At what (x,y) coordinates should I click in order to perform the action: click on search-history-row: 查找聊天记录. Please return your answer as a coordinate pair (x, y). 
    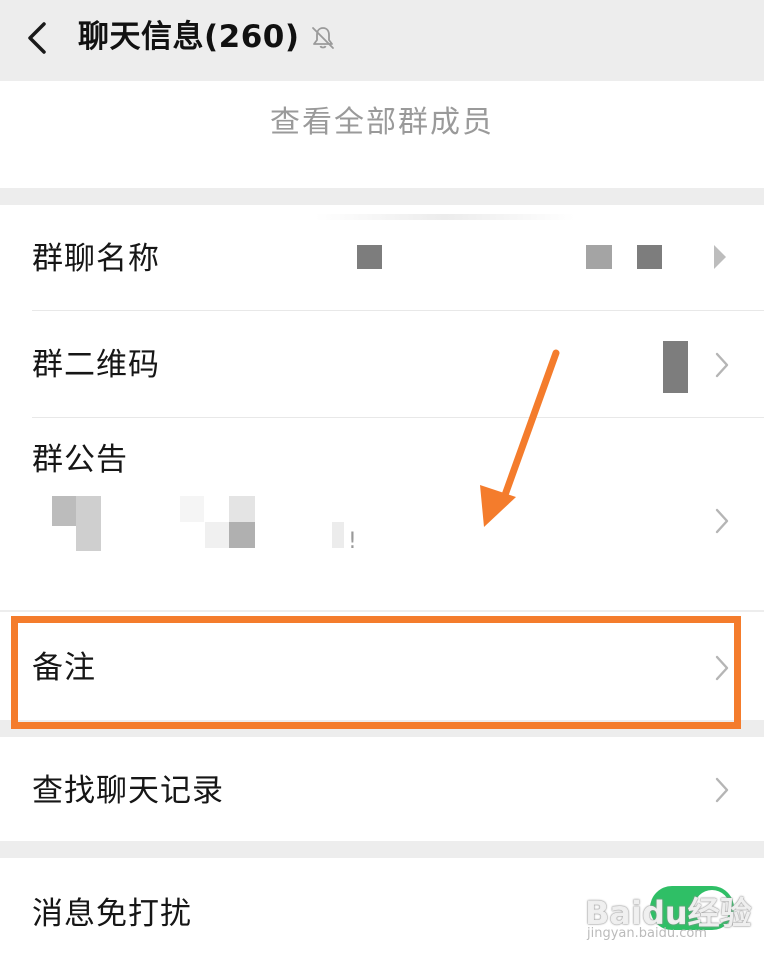
    Looking at the image, I should click on (382, 789).